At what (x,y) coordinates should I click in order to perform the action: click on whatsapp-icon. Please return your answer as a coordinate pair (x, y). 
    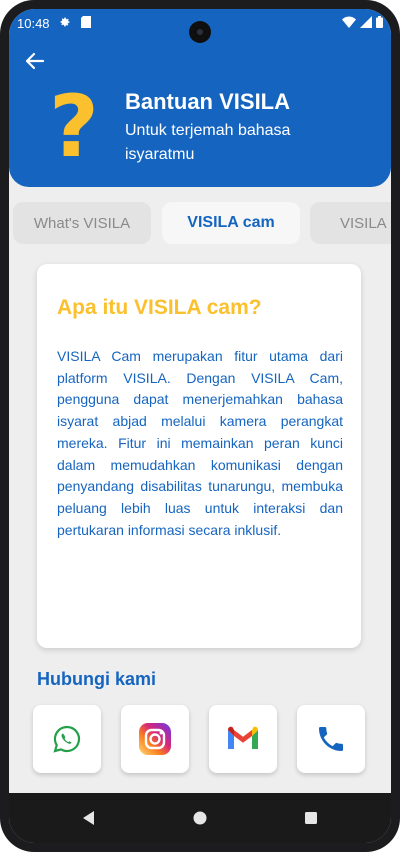
    Looking at the image, I should click on (67, 739).